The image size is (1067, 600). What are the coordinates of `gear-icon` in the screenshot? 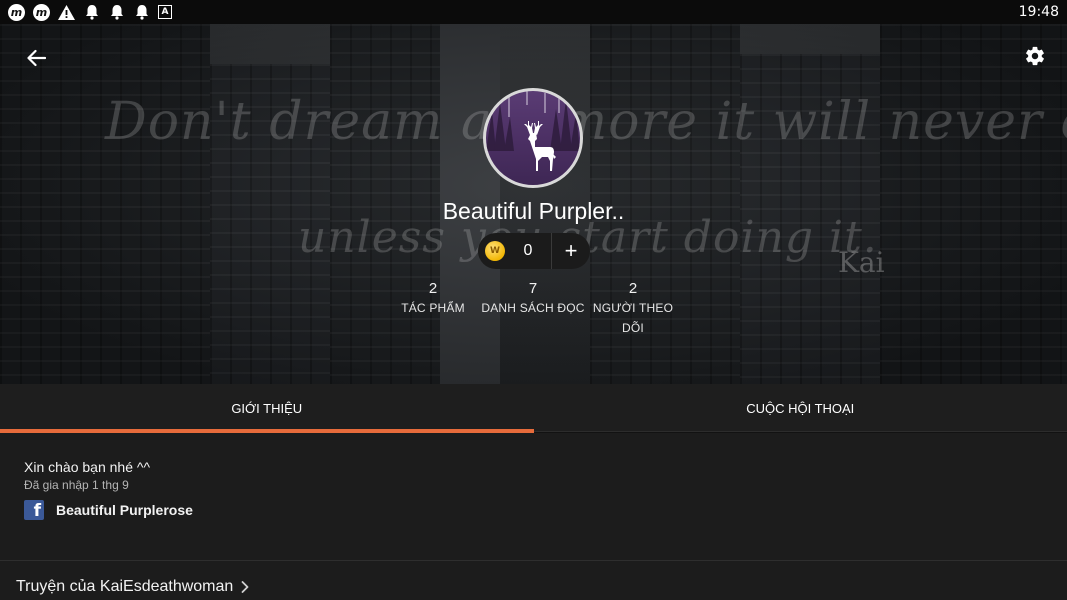 It's located at (1035, 56).